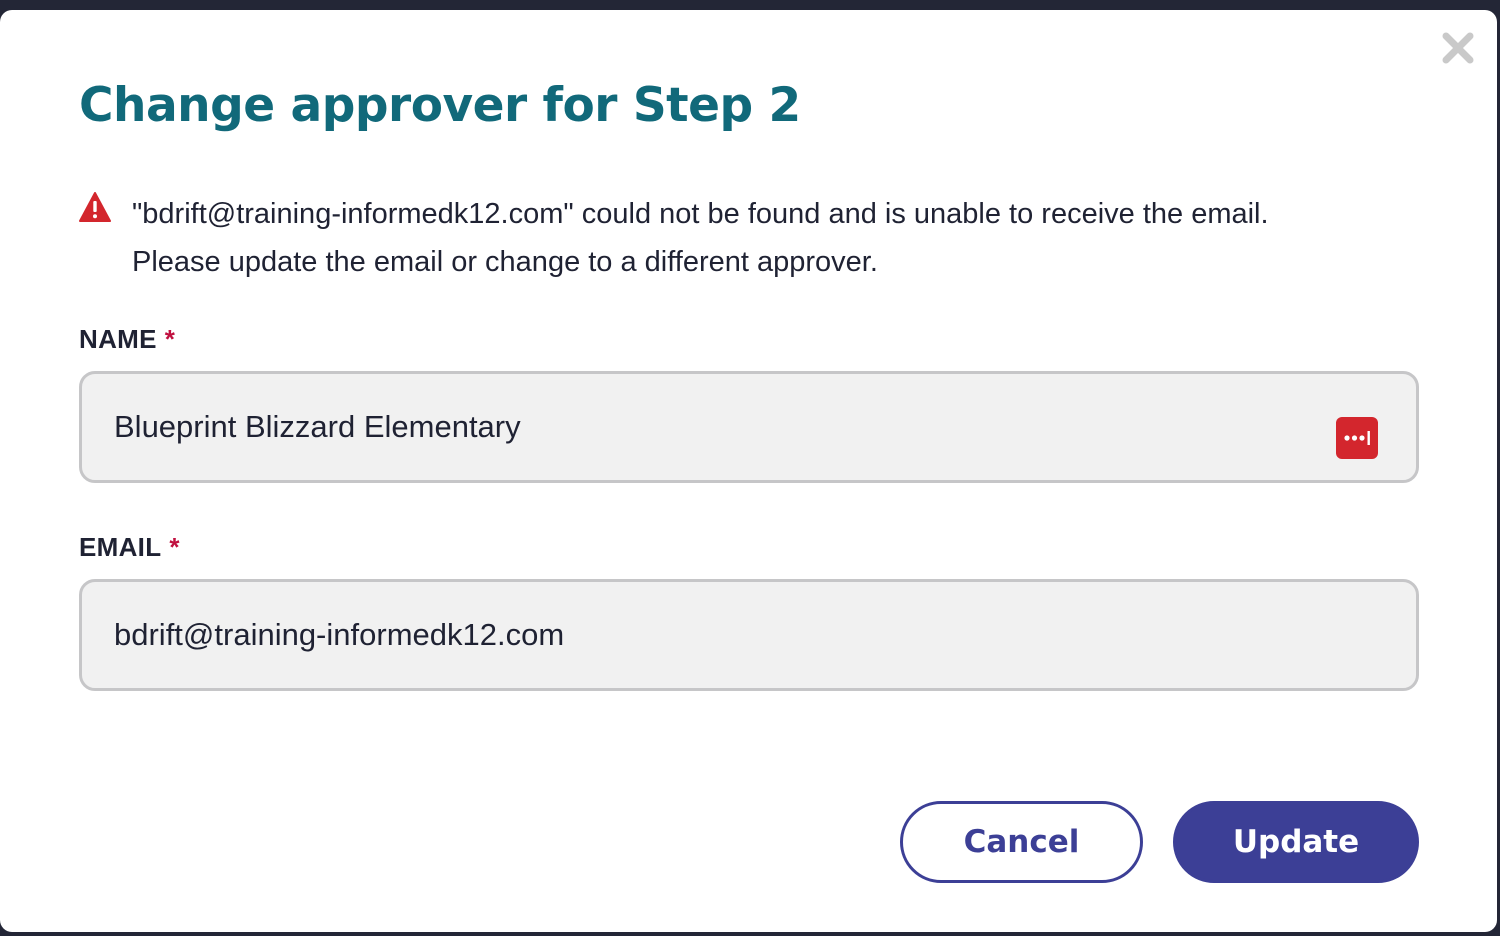 This screenshot has width=1500, height=936. What do you see at coordinates (95, 207) in the screenshot?
I see `warning-triangle-icon` at bounding box center [95, 207].